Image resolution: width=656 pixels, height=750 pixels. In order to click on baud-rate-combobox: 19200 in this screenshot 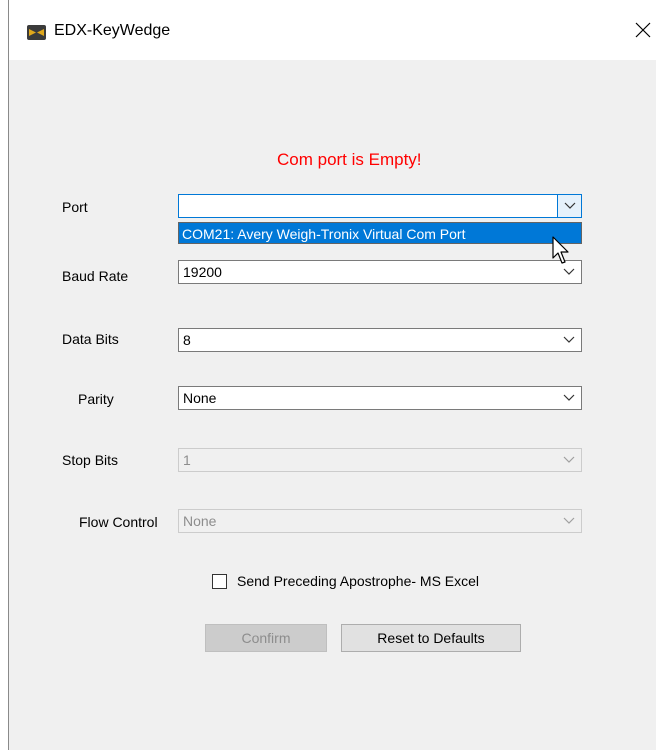, I will do `click(380, 272)`.